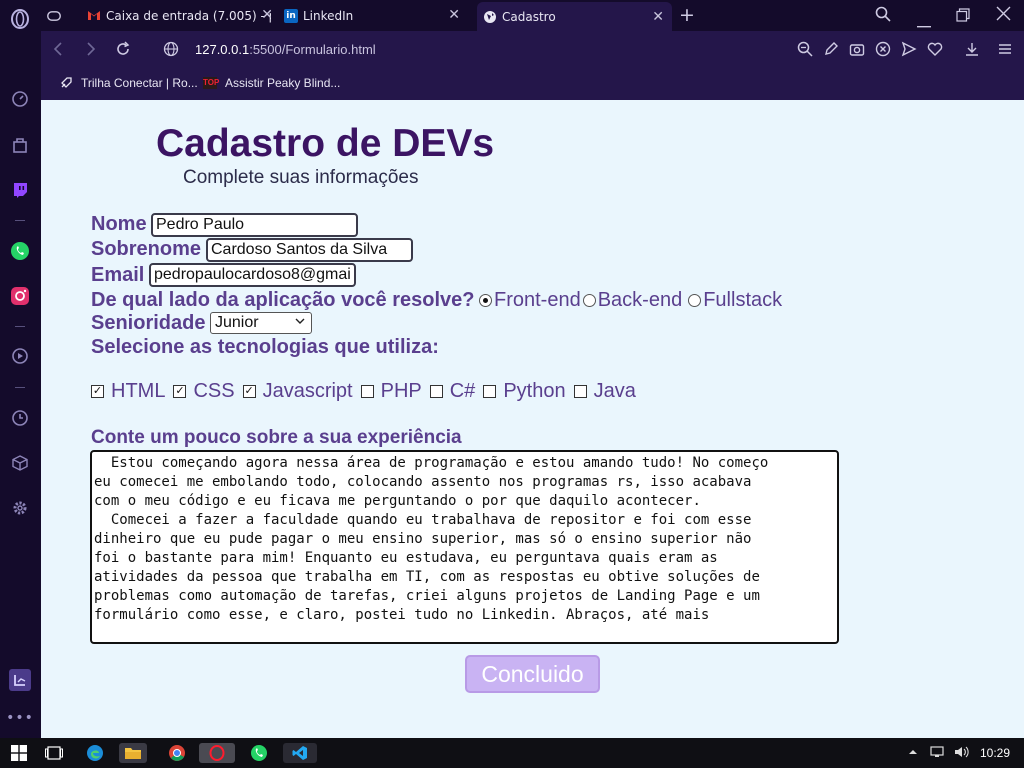  I want to click on experiencia-label: Conte um pouco sobre a sua experiência, so click(276, 437).